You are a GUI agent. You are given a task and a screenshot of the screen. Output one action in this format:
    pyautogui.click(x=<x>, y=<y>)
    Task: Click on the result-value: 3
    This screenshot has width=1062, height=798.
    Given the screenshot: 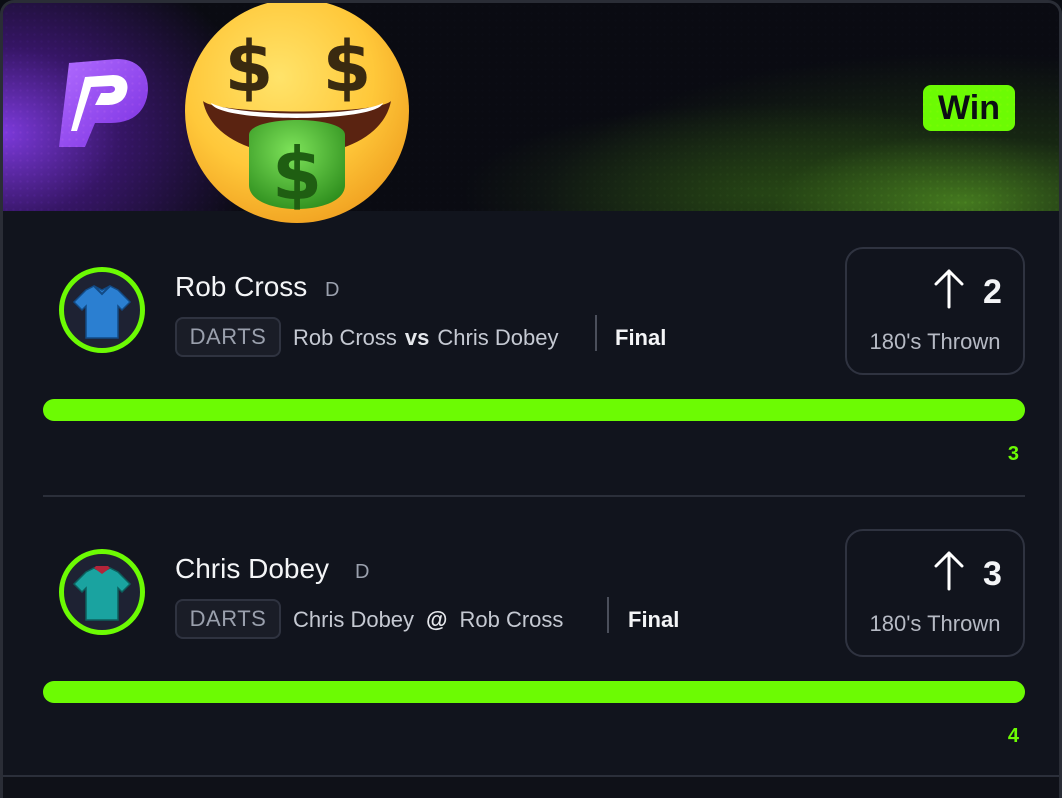 What is the action you would take?
    pyautogui.click(x=1013, y=454)
    